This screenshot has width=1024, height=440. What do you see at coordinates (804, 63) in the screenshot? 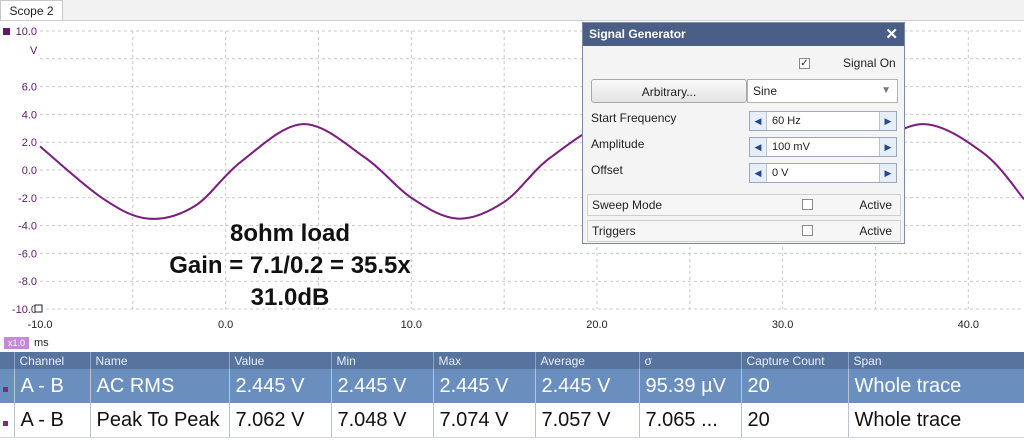
I see `signal-on-checkbox: ✓` at bounding box center [804, 63].